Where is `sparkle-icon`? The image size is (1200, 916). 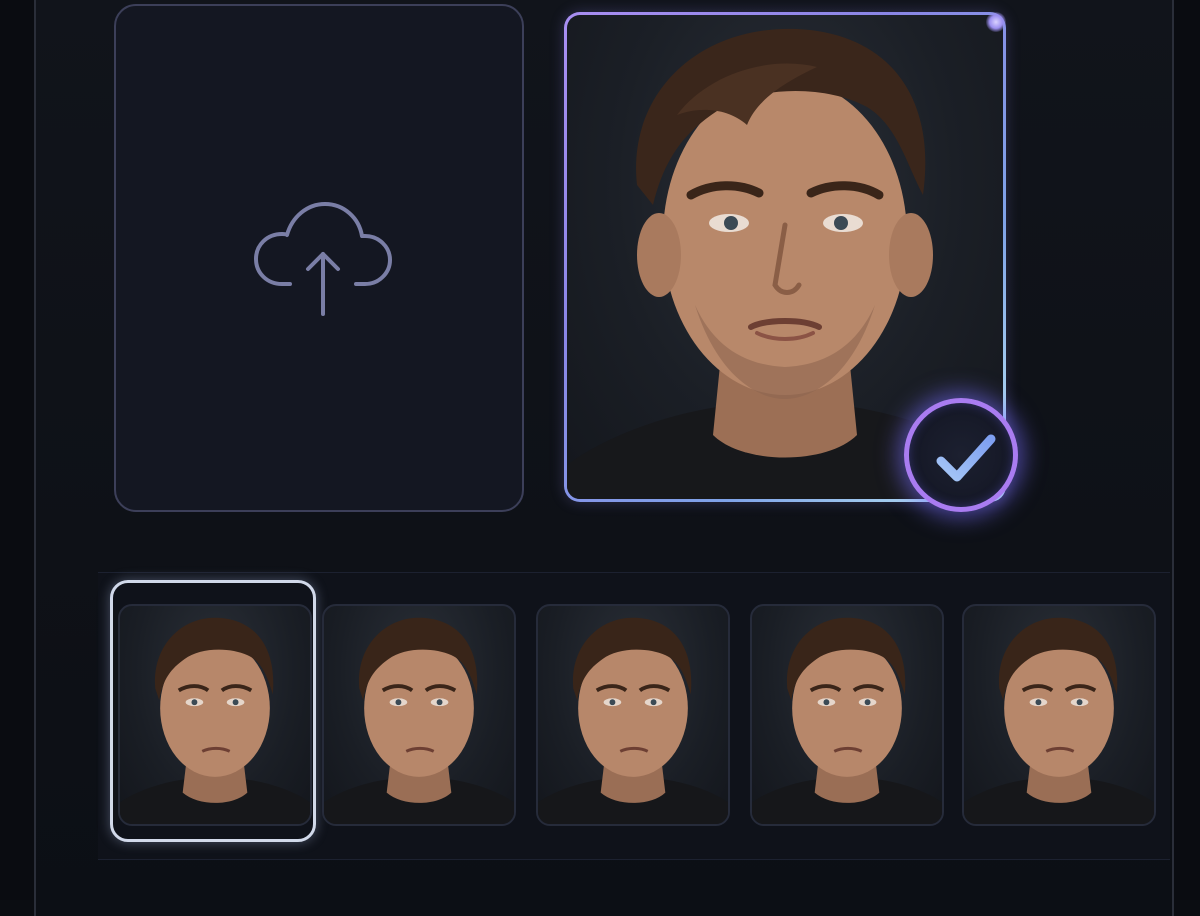 sparkle-icon is located at coordinates (996, 22).